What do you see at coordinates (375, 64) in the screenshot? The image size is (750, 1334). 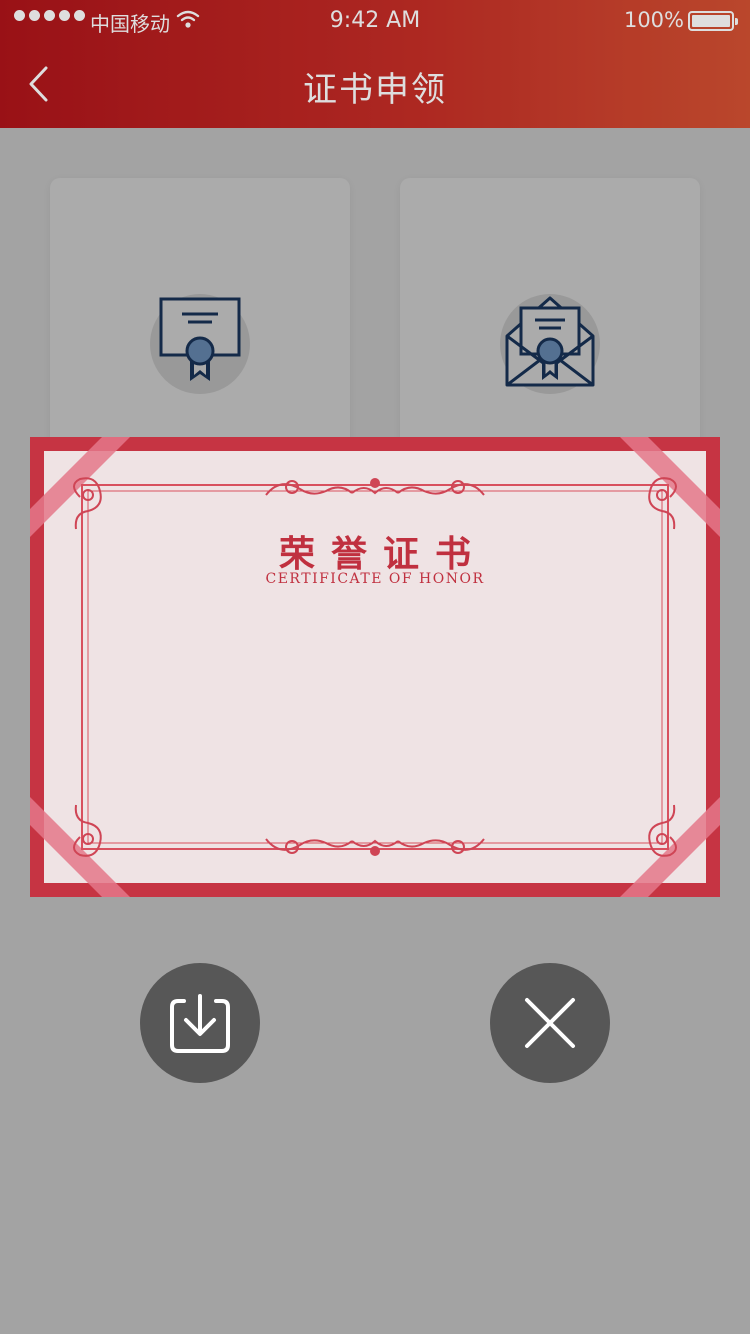 I see `app-header: 中国移动 9:42 AM 100% 证书申领` at bounding box center [375, 64].